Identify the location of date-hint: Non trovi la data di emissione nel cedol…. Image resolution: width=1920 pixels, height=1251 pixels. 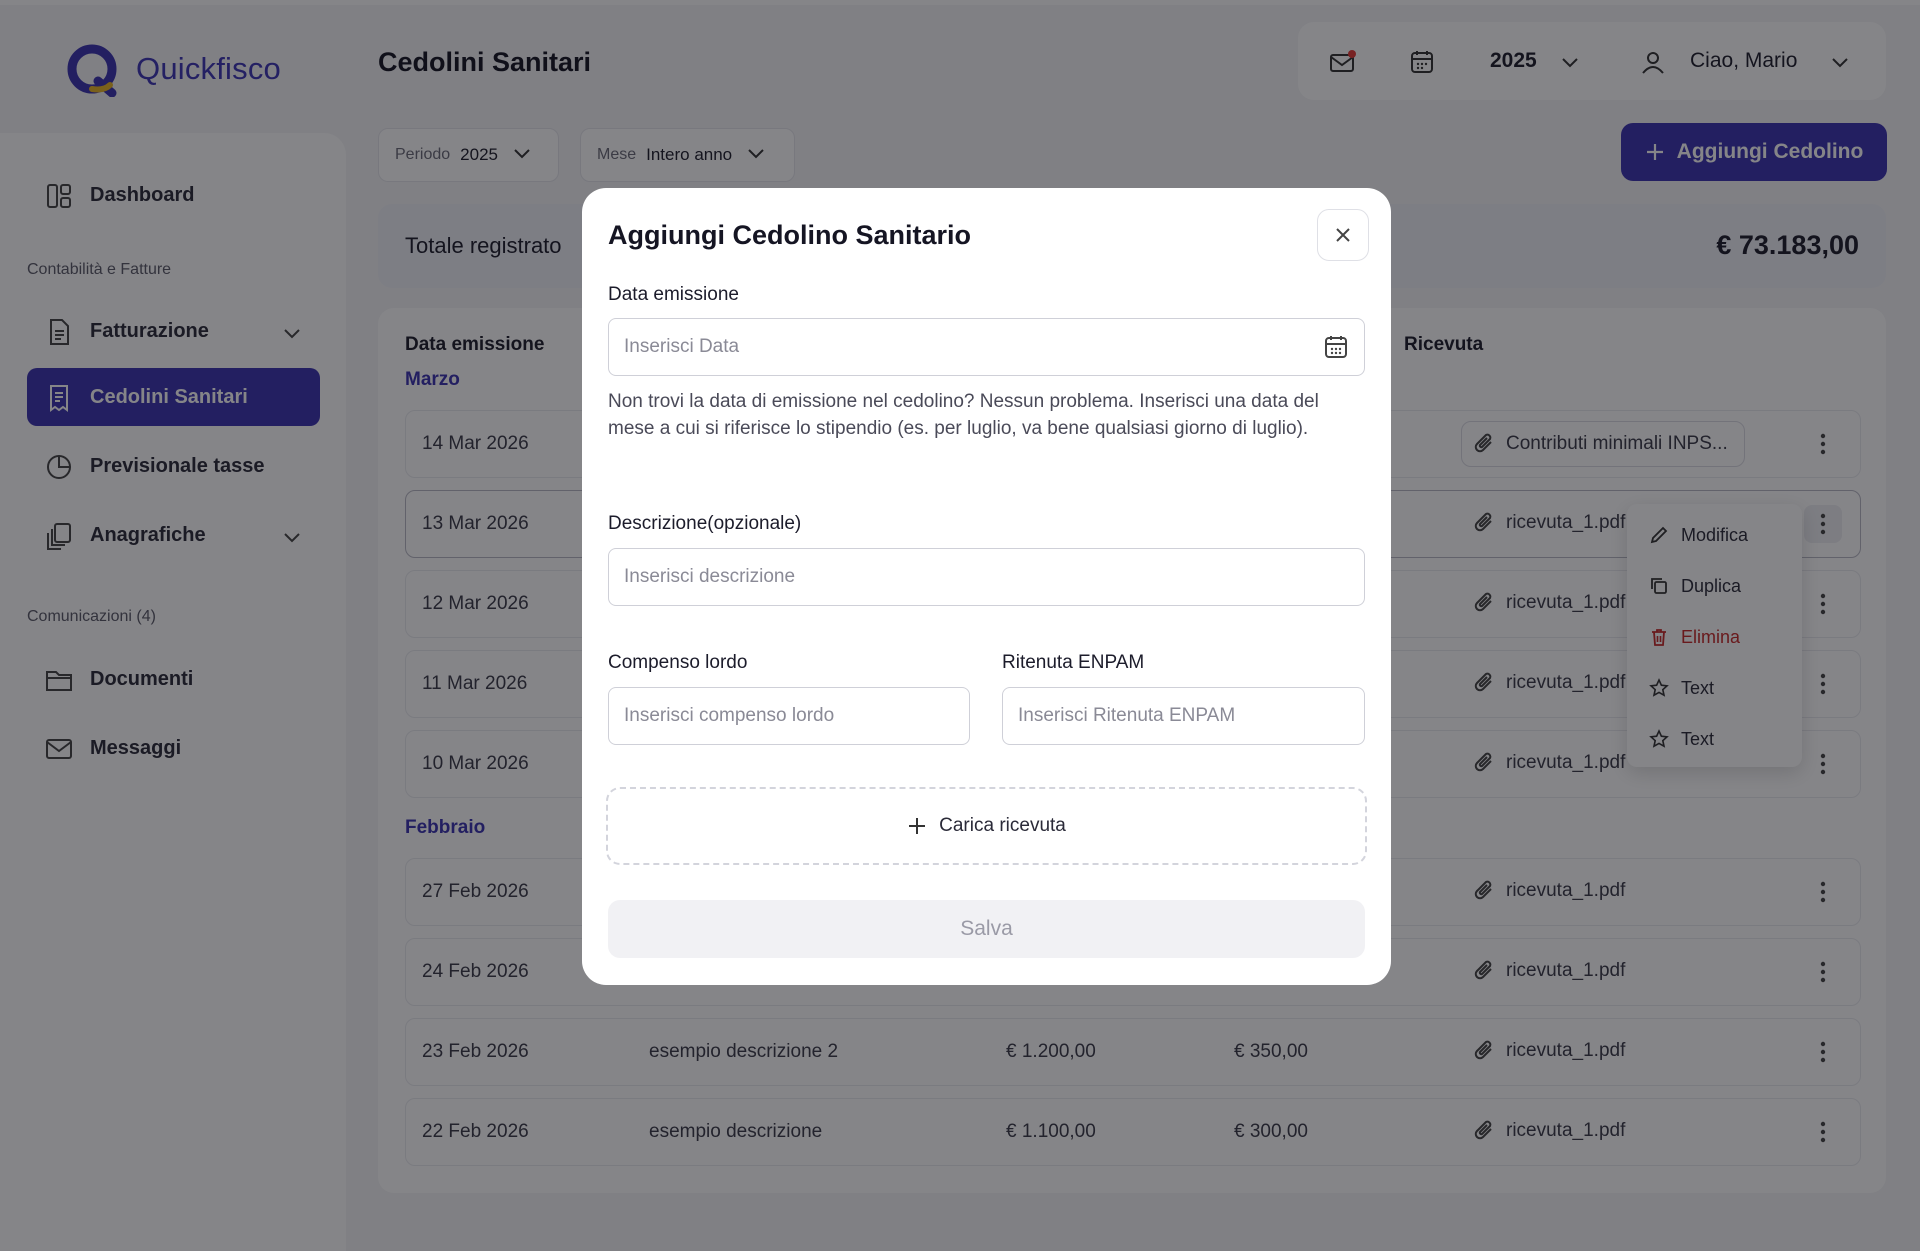
(963, 415).